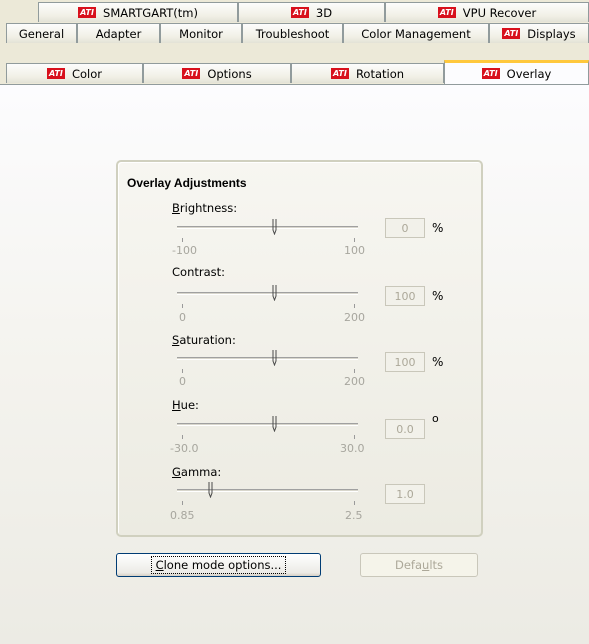  I want to click on tab-vpu-recover: ATI VPU Recover, so click(487, 12).